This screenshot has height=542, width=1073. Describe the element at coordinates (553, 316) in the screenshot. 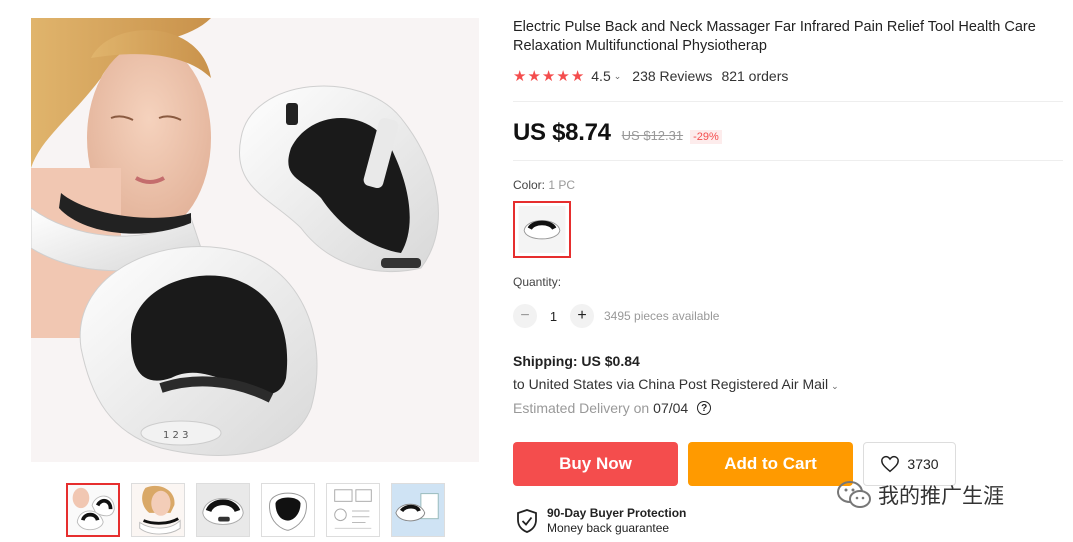

I see `quantity-input: 1` at that location.